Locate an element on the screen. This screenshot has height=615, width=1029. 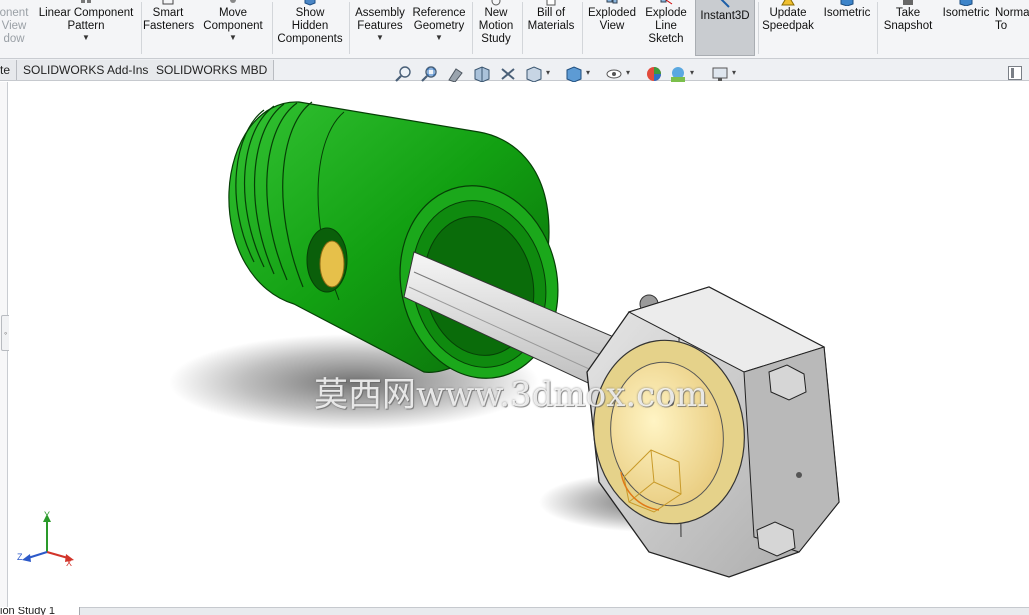
x-axis is located at coordinates (57, 555).